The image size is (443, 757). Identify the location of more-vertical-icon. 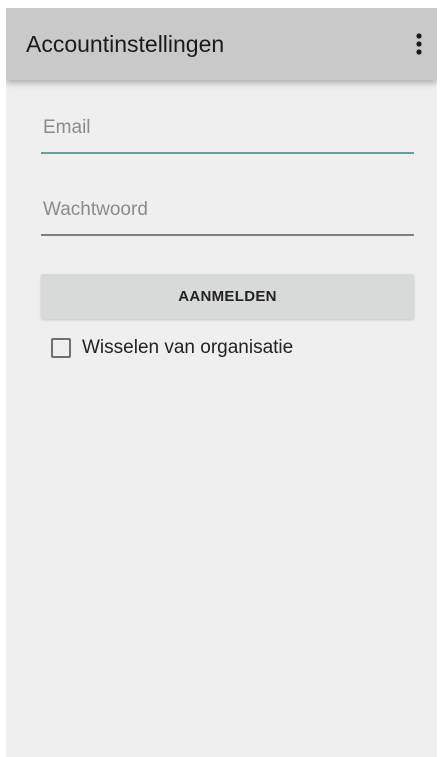
(419, 44).